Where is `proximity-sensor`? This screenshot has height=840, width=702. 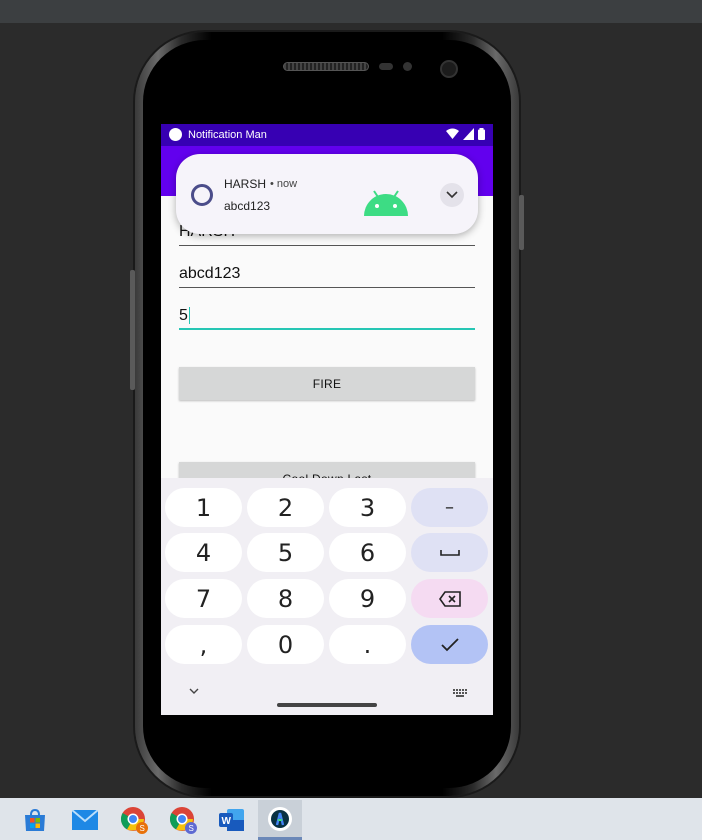 proximity-sensor is located at coordinates (386, 66).